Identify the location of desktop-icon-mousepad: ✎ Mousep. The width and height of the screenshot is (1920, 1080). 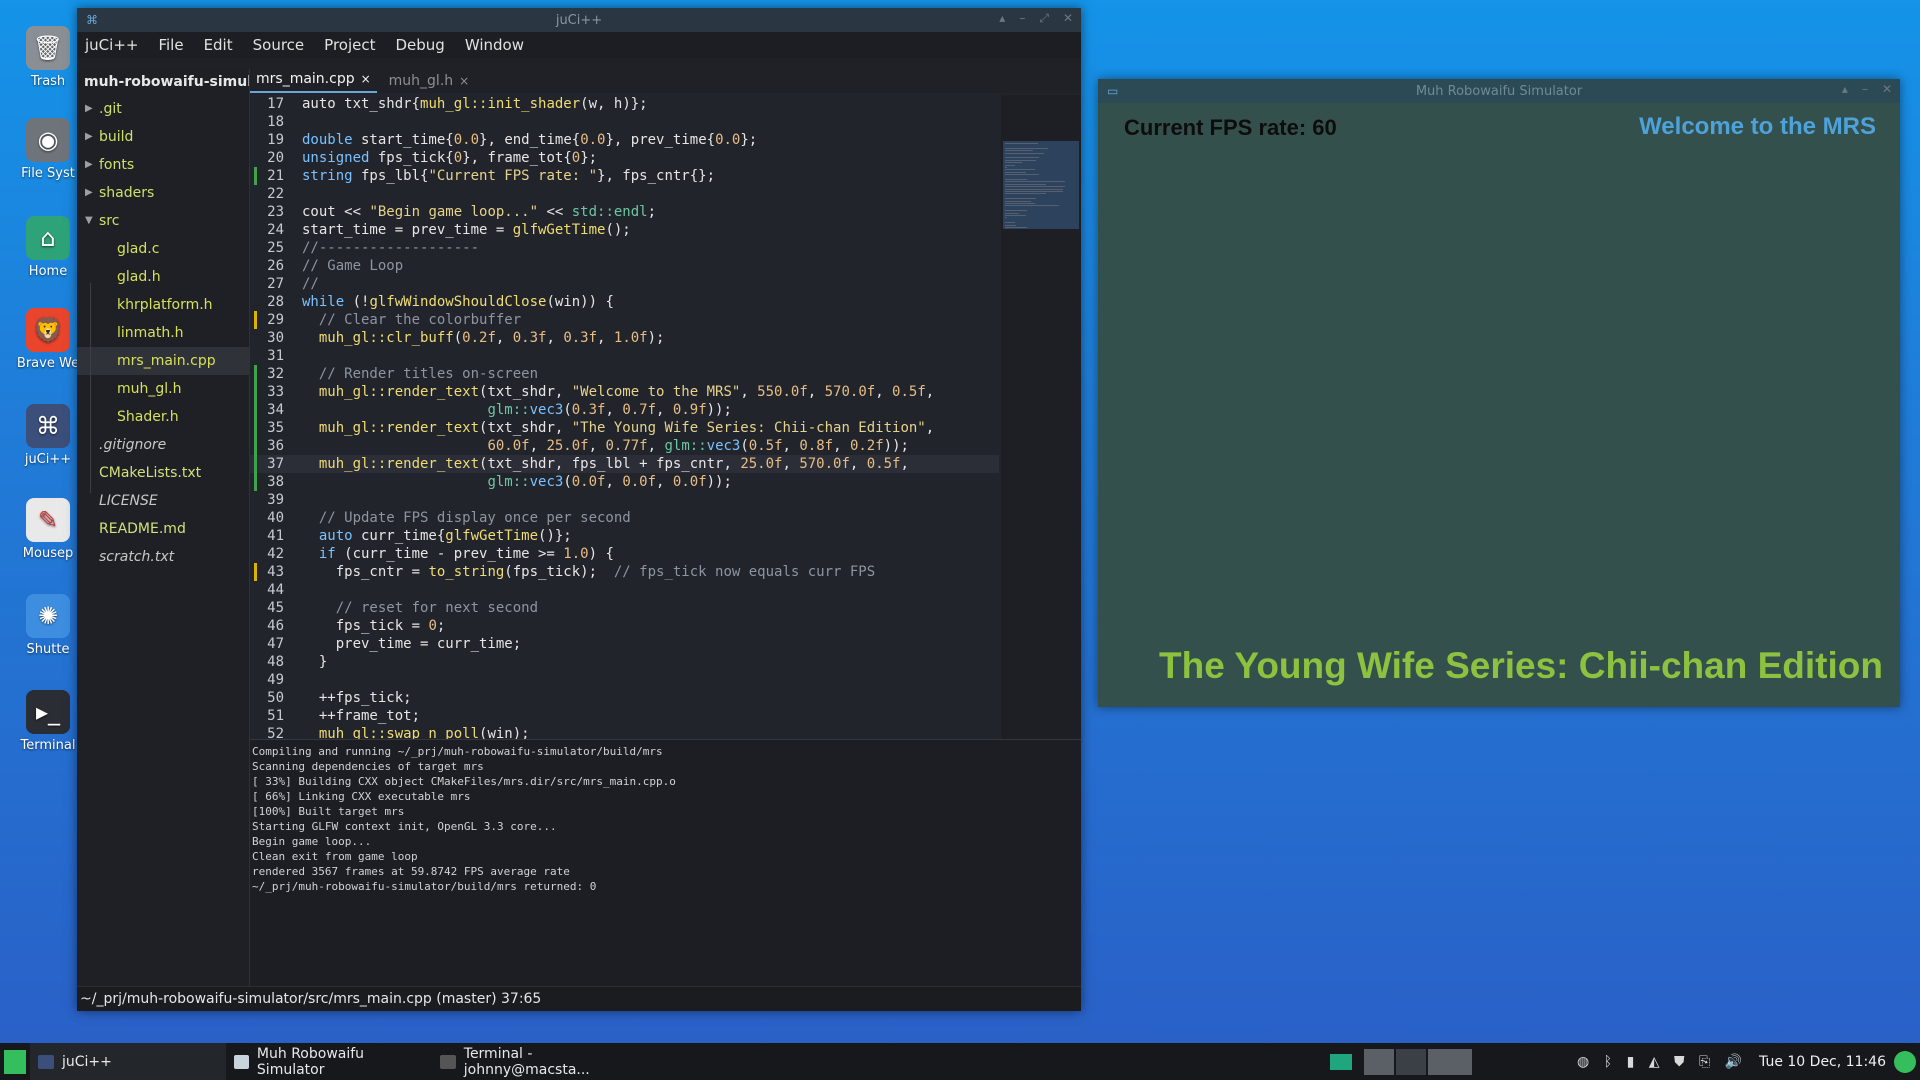
(48, 529).